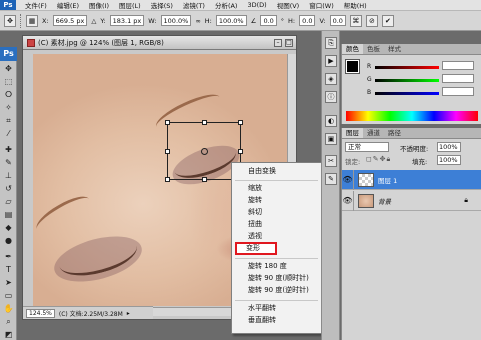  What do you see at coordinates (407, 80) in the screenshot?
I see `g-slider` at bounding box center [407, 80].